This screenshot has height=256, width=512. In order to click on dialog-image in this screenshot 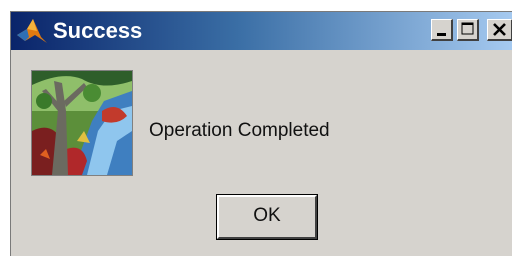, I will do `click(82, 123)`.